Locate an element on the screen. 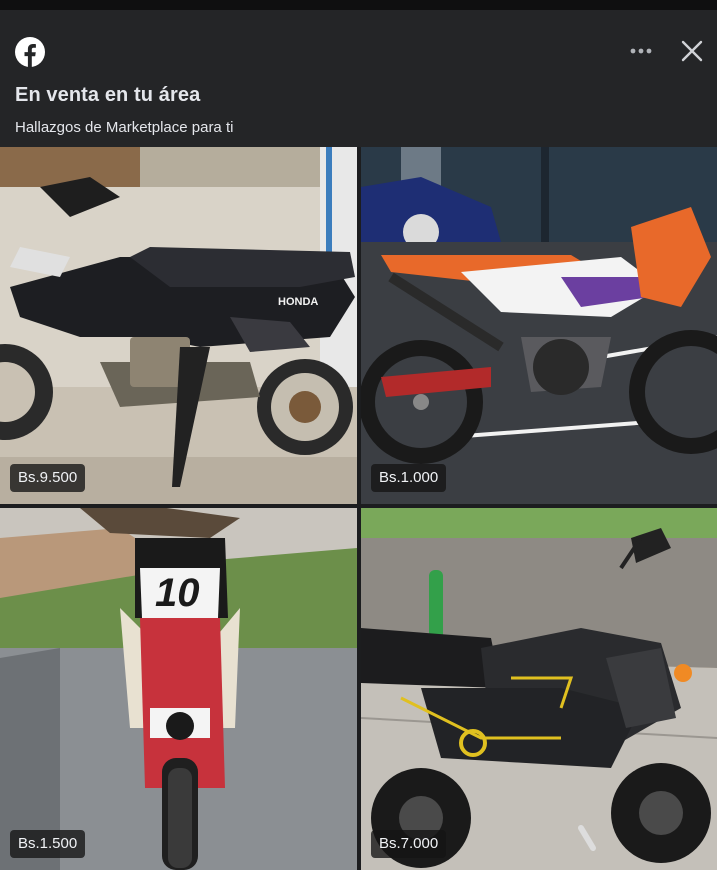  tank-brand-text: HONDA is located at coordinates (298, 302).